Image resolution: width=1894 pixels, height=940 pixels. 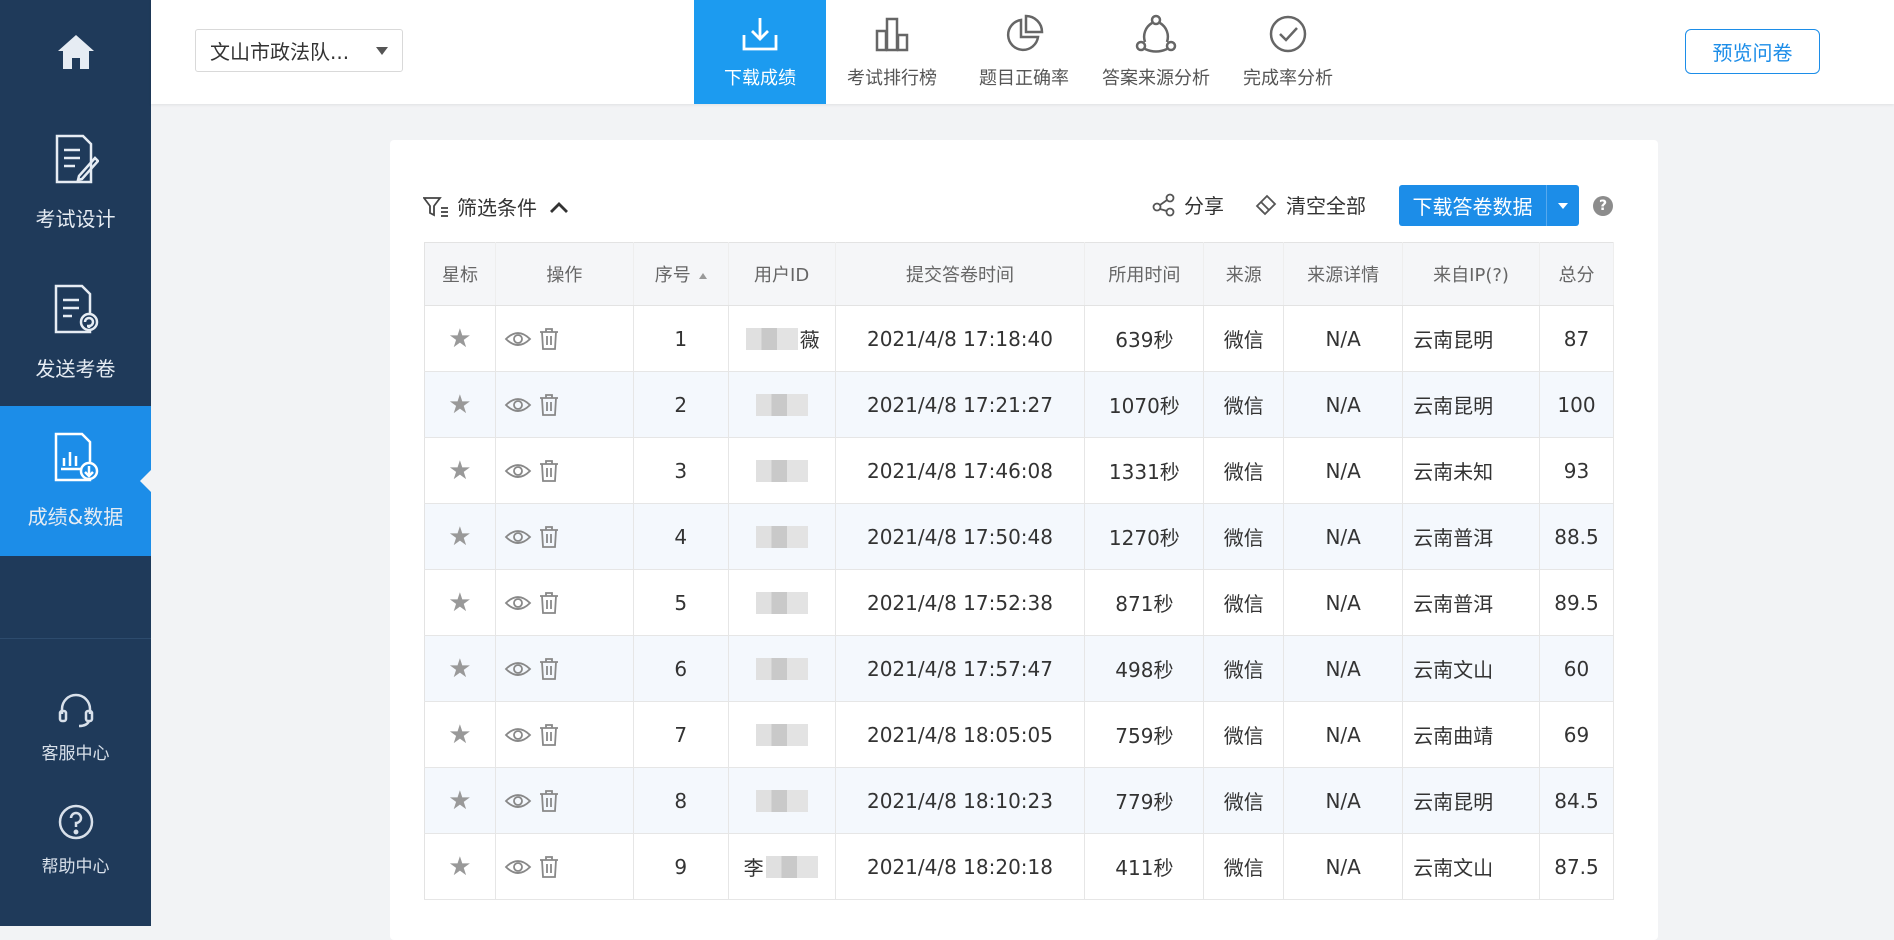 I want to click on total-score-cell: 84.5, so click(x=1576, y=800).